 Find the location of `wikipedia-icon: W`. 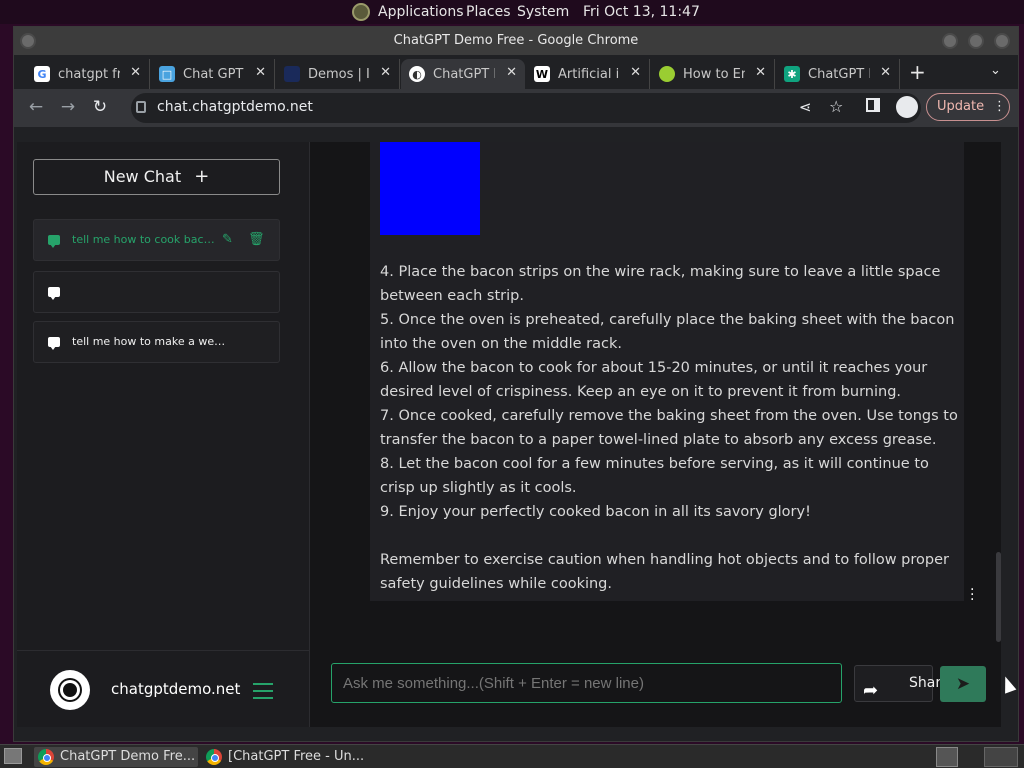

wikipedia-icon: W is located at coordinates (542, 74).